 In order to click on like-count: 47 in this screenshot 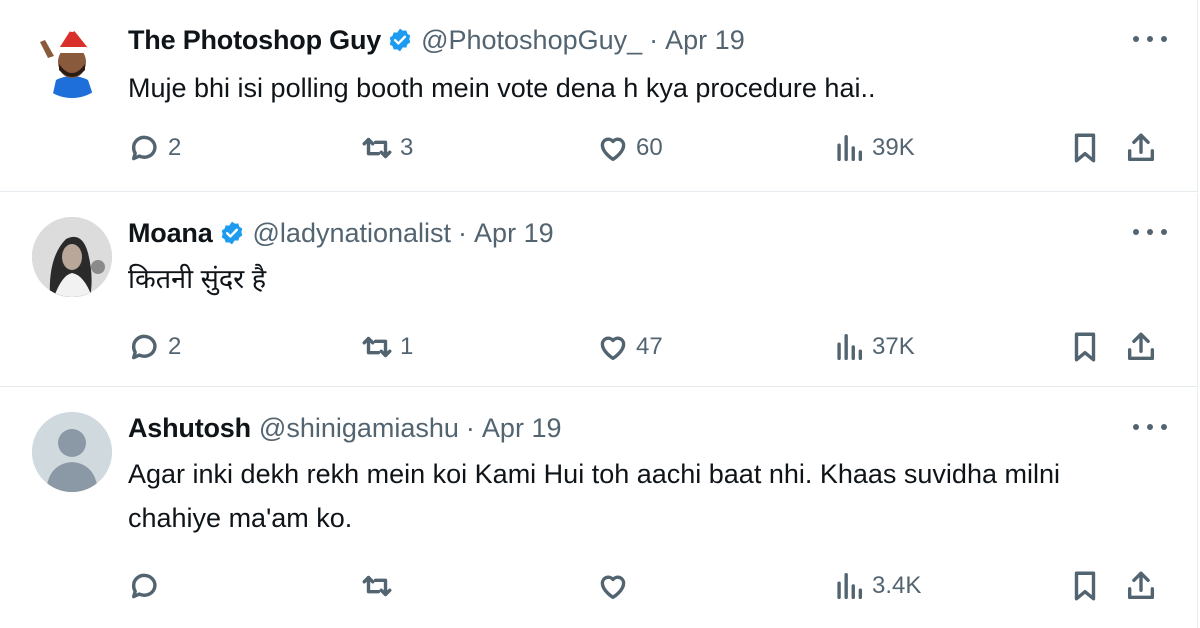, I will do `click(649, 346)`.